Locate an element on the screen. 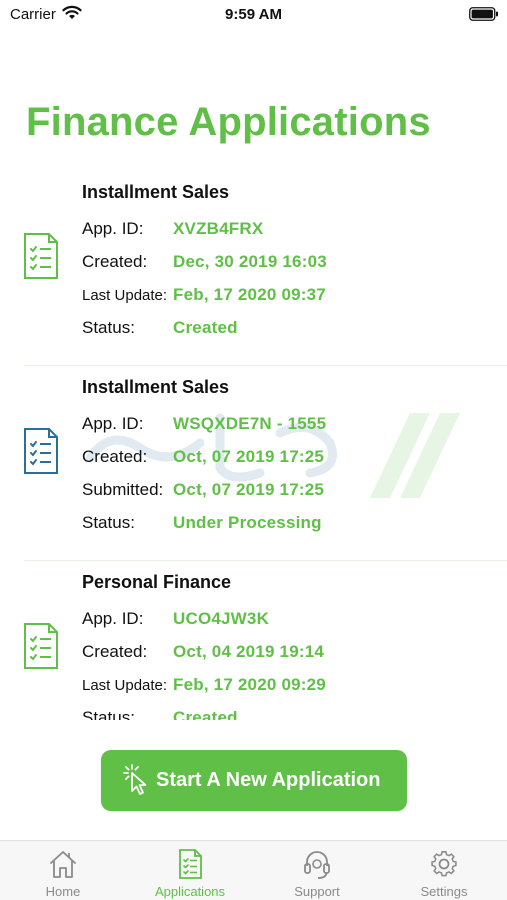 The width and height of the screenshot is (507, 900). start-new-application-button: Start A New Application is located at coordinates (254, 780).